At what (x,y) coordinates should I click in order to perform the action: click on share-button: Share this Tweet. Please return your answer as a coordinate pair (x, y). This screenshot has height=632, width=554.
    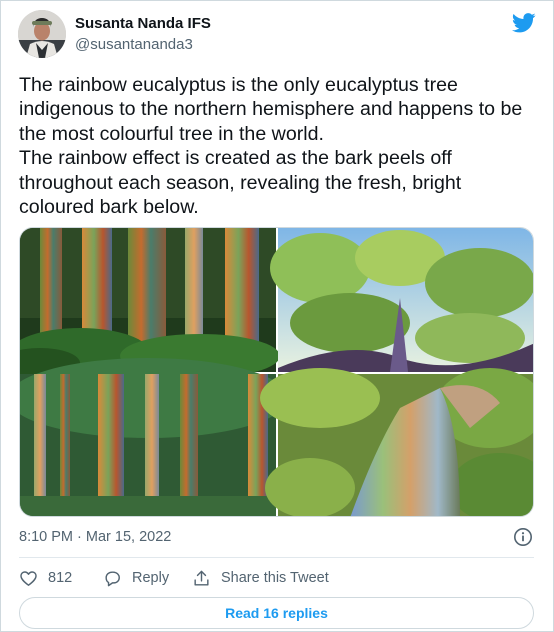
    Looking at the image, I should click on (260, 578).